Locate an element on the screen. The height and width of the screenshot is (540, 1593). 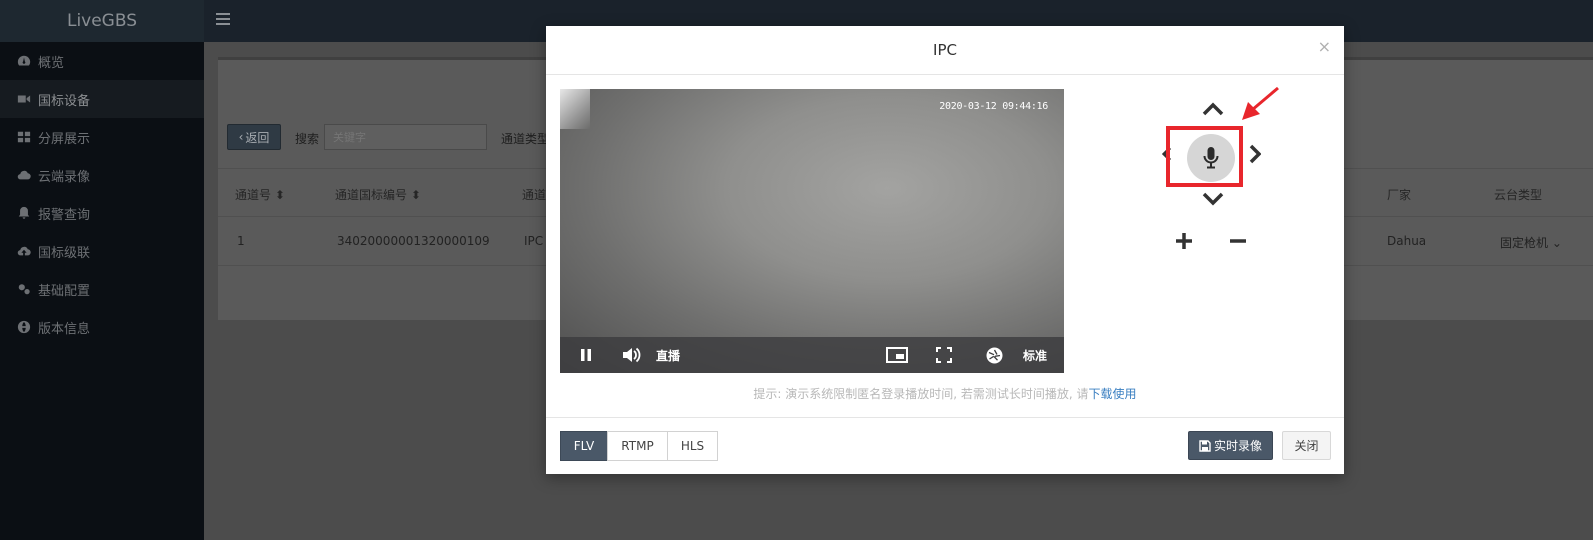
table-cell-gb-id: 34020000001320000109 is located at coordinates (413, 241).